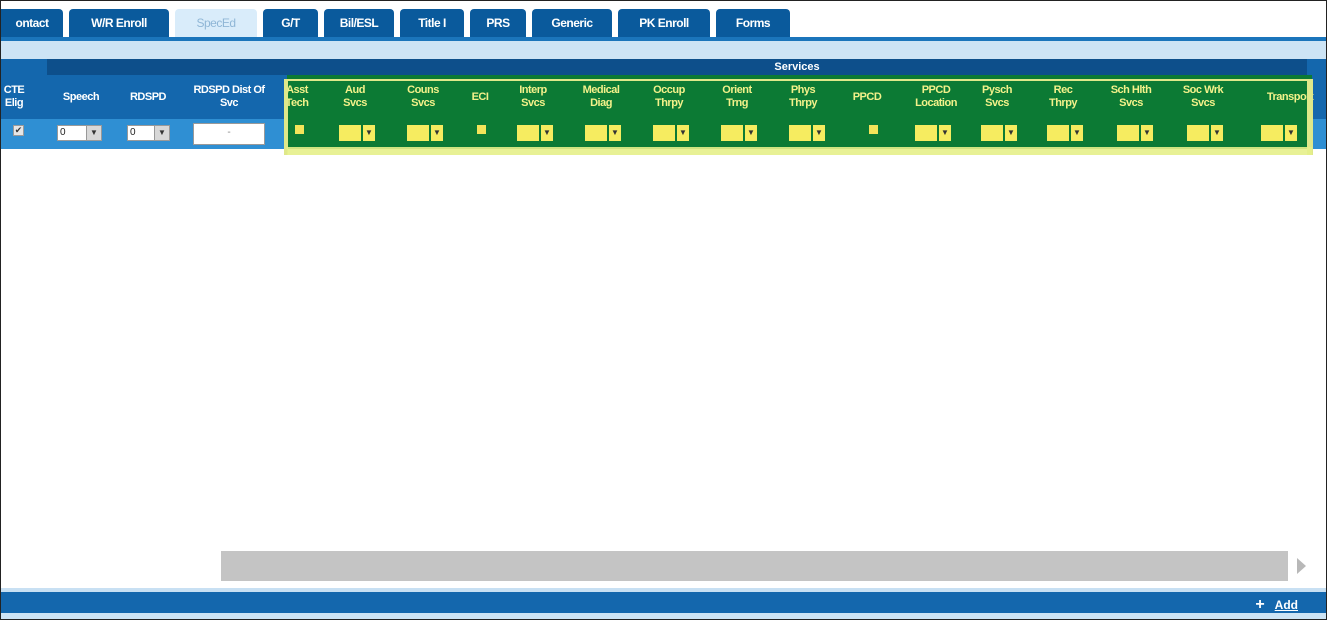 The height and width of the screenshot is (620, 1327). What do you see at coordinates (1205, 133) in the screenshot?
I see `soc-wrk-svcs-dropdown: ▼` at bounding box center [1205, 133].